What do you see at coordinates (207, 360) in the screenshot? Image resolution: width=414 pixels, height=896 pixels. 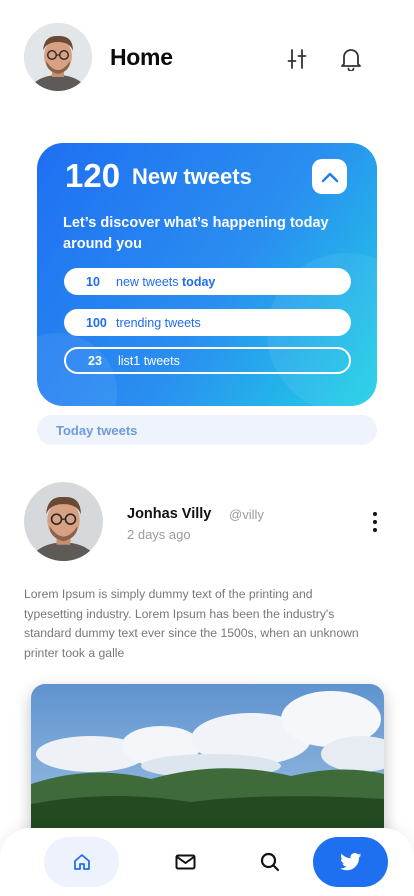 I see `stat-list-tweets: 23 list1 tweets` at bounding box center [207, 360].